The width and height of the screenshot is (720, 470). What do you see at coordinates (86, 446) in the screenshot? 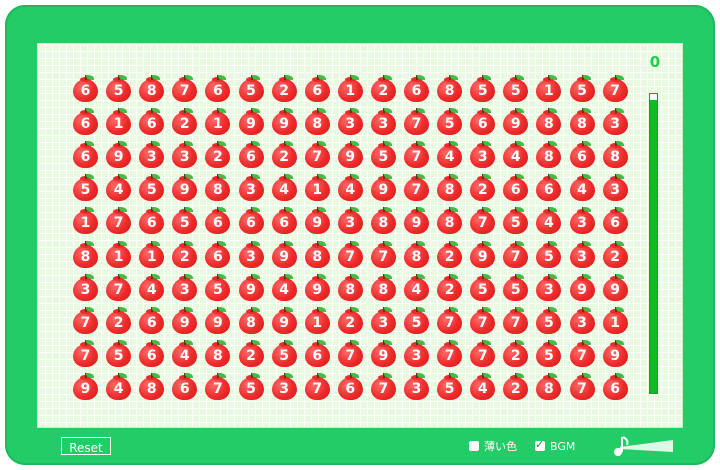
I see `reset-button: Reset` at bounding box center [86, 446].